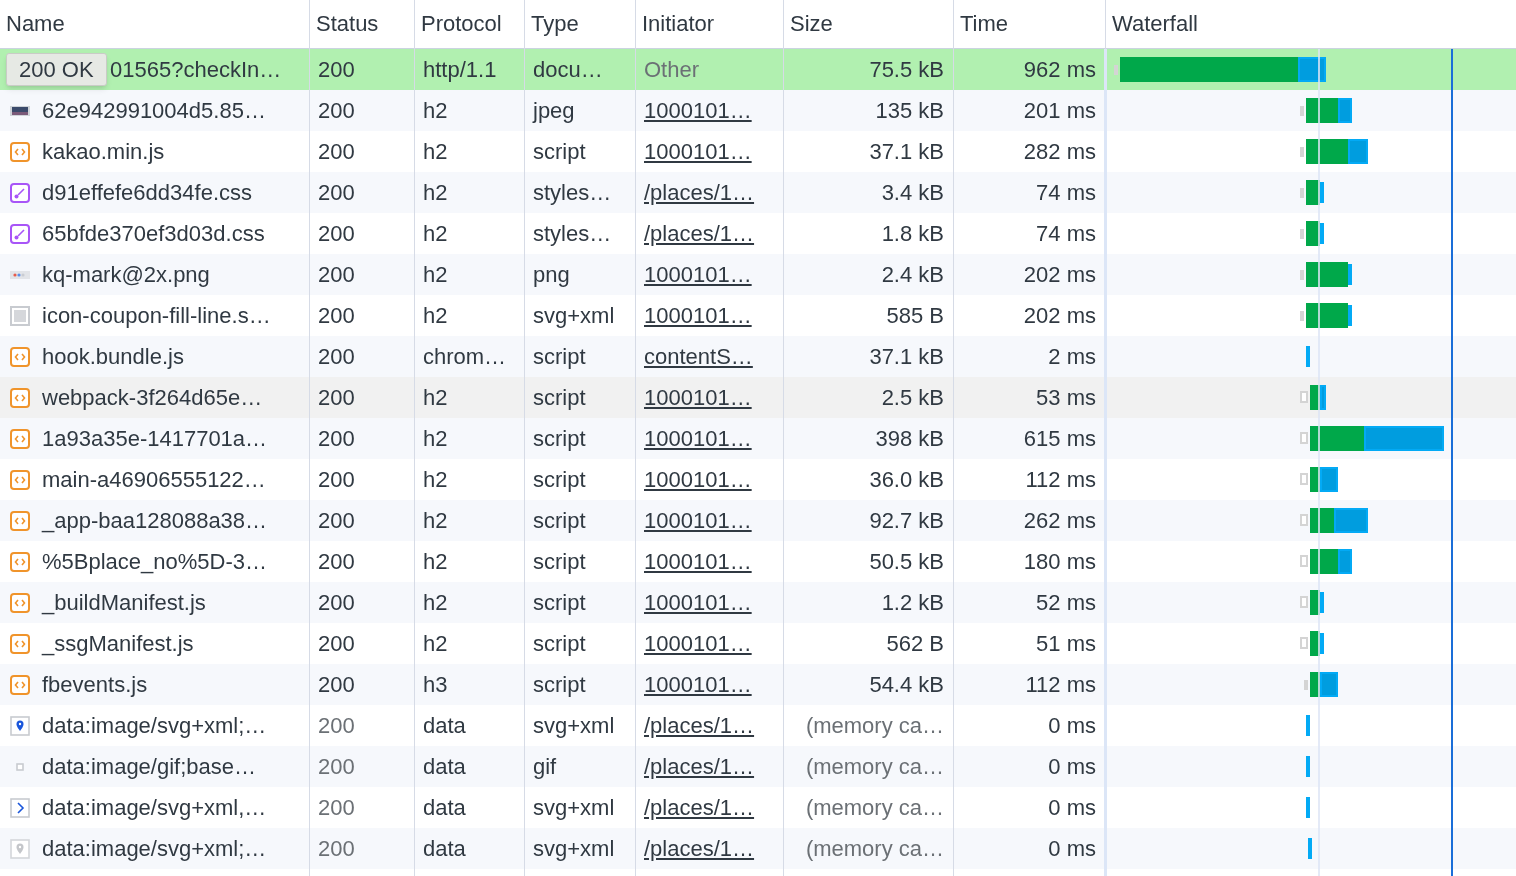 The width and height of the screenshot is (1516, 876). I want to click on column-header: Protocol, so click(461, 24).